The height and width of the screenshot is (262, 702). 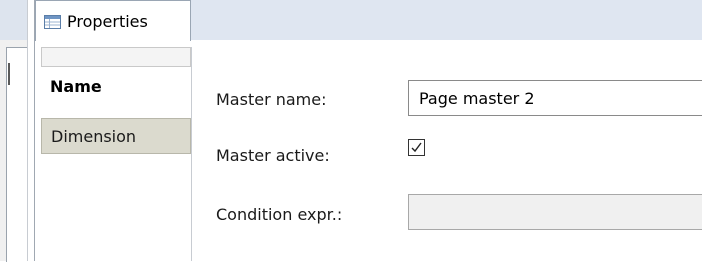 What do you see at coordinates (368, 20) in the screenshot?
I see `view-tabbar: Properties` at bounding box center [368, 20].